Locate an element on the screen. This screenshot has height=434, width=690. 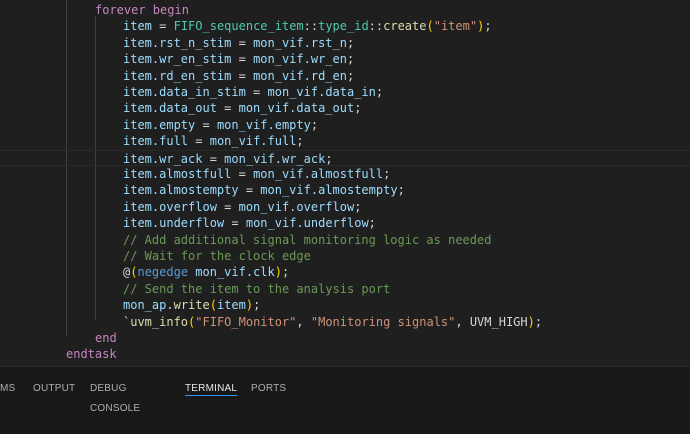
code-line: item.data_out = mon_vif.data_out; is located at coordinates (345, 108).